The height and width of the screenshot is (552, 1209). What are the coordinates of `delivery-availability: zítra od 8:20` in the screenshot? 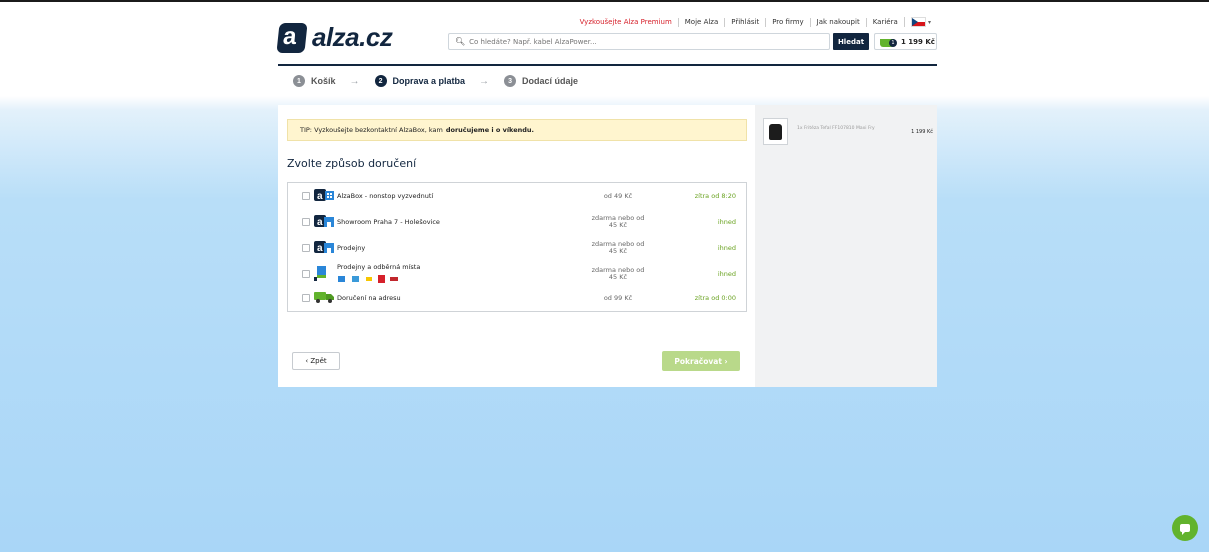 It's located at (715, 196).